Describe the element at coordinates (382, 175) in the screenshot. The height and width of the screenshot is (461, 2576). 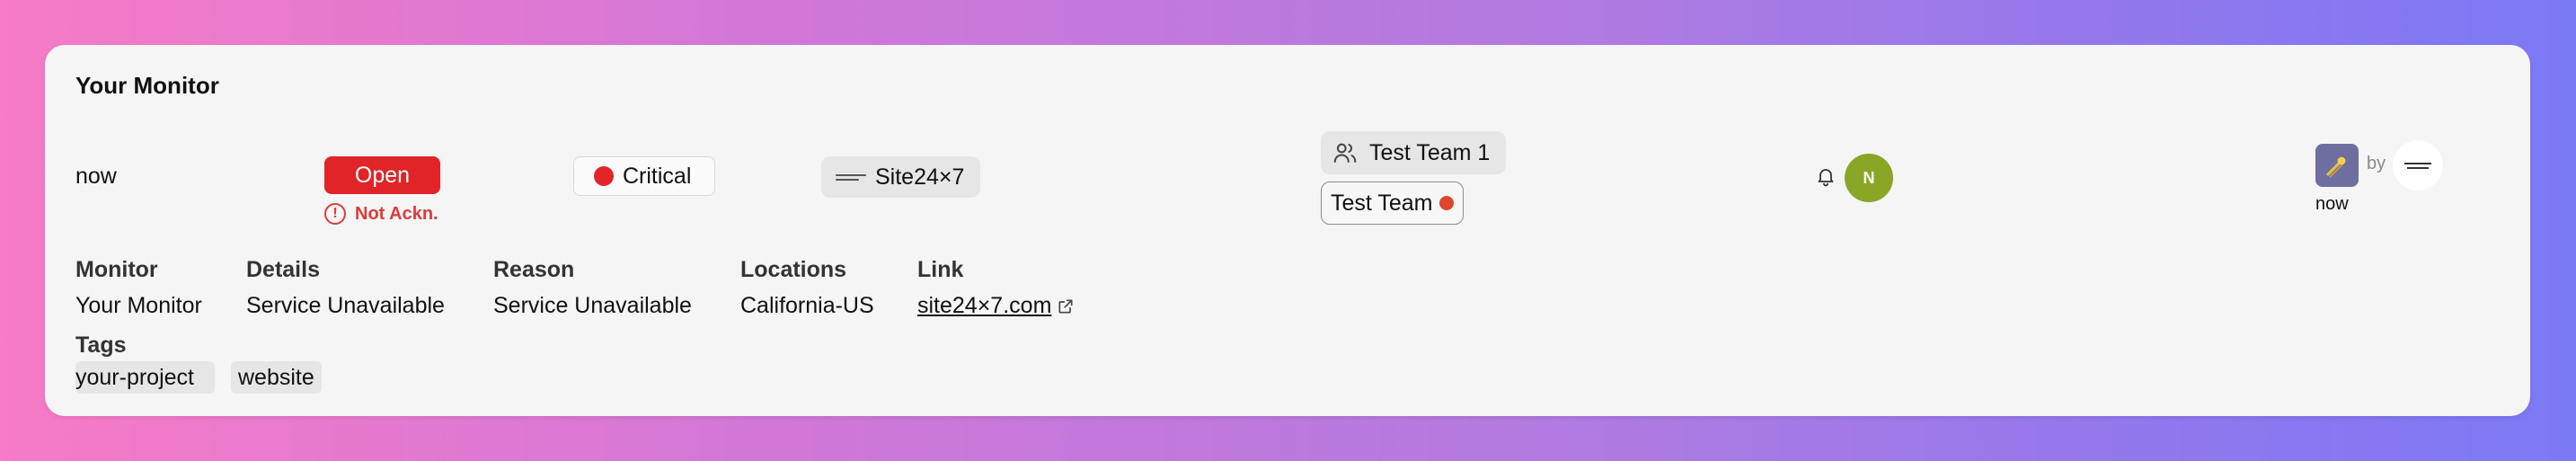
I see `status-open-button: Open` at that location.